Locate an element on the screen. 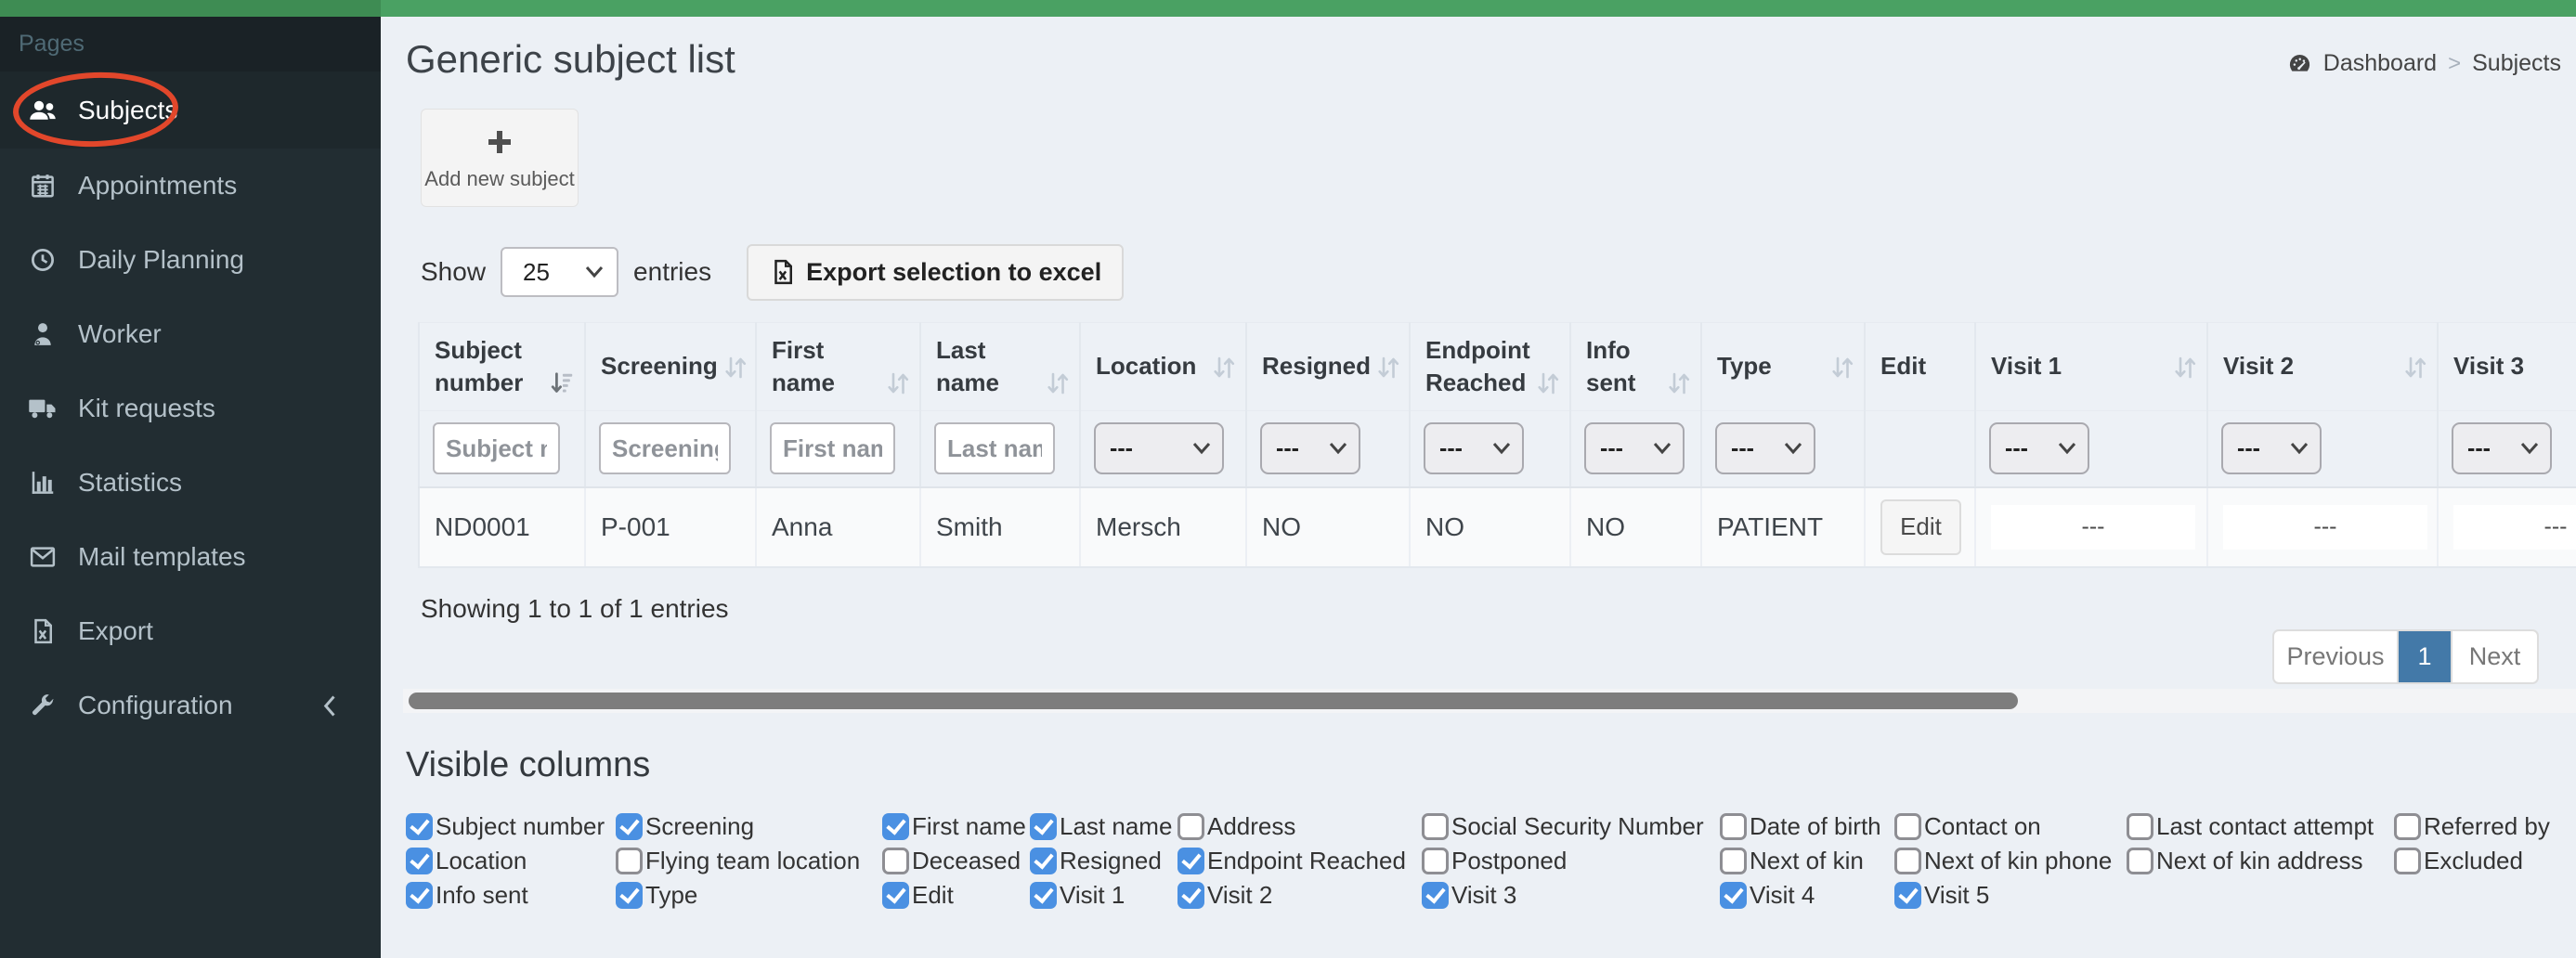  column-toggle-last-name: Last name is located at coordinates (1103, 826).